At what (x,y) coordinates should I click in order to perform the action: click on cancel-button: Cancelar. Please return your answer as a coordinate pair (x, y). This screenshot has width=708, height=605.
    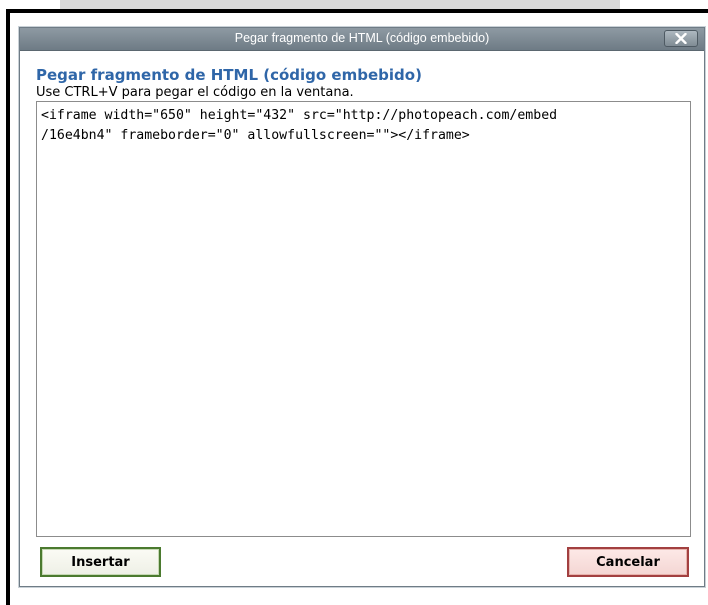
    Looking at the image, I should click on (628, 562).